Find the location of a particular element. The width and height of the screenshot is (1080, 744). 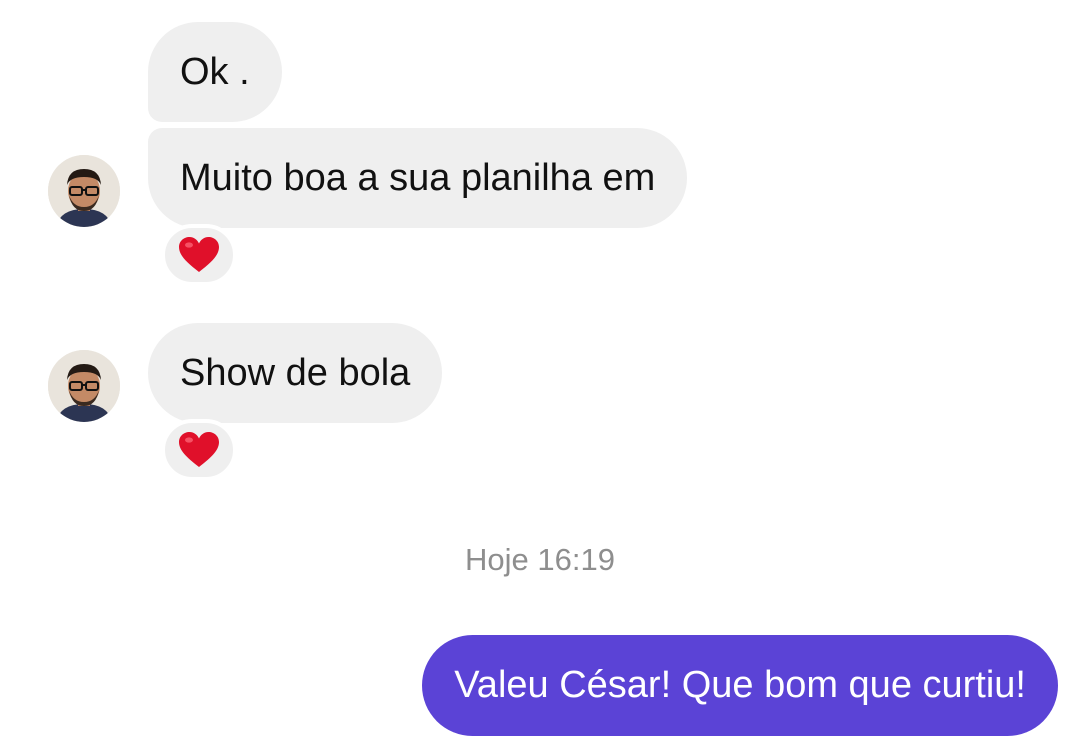

received-message-bubble: Muito boa a sua planilha em is located at coordinates (418, 178).